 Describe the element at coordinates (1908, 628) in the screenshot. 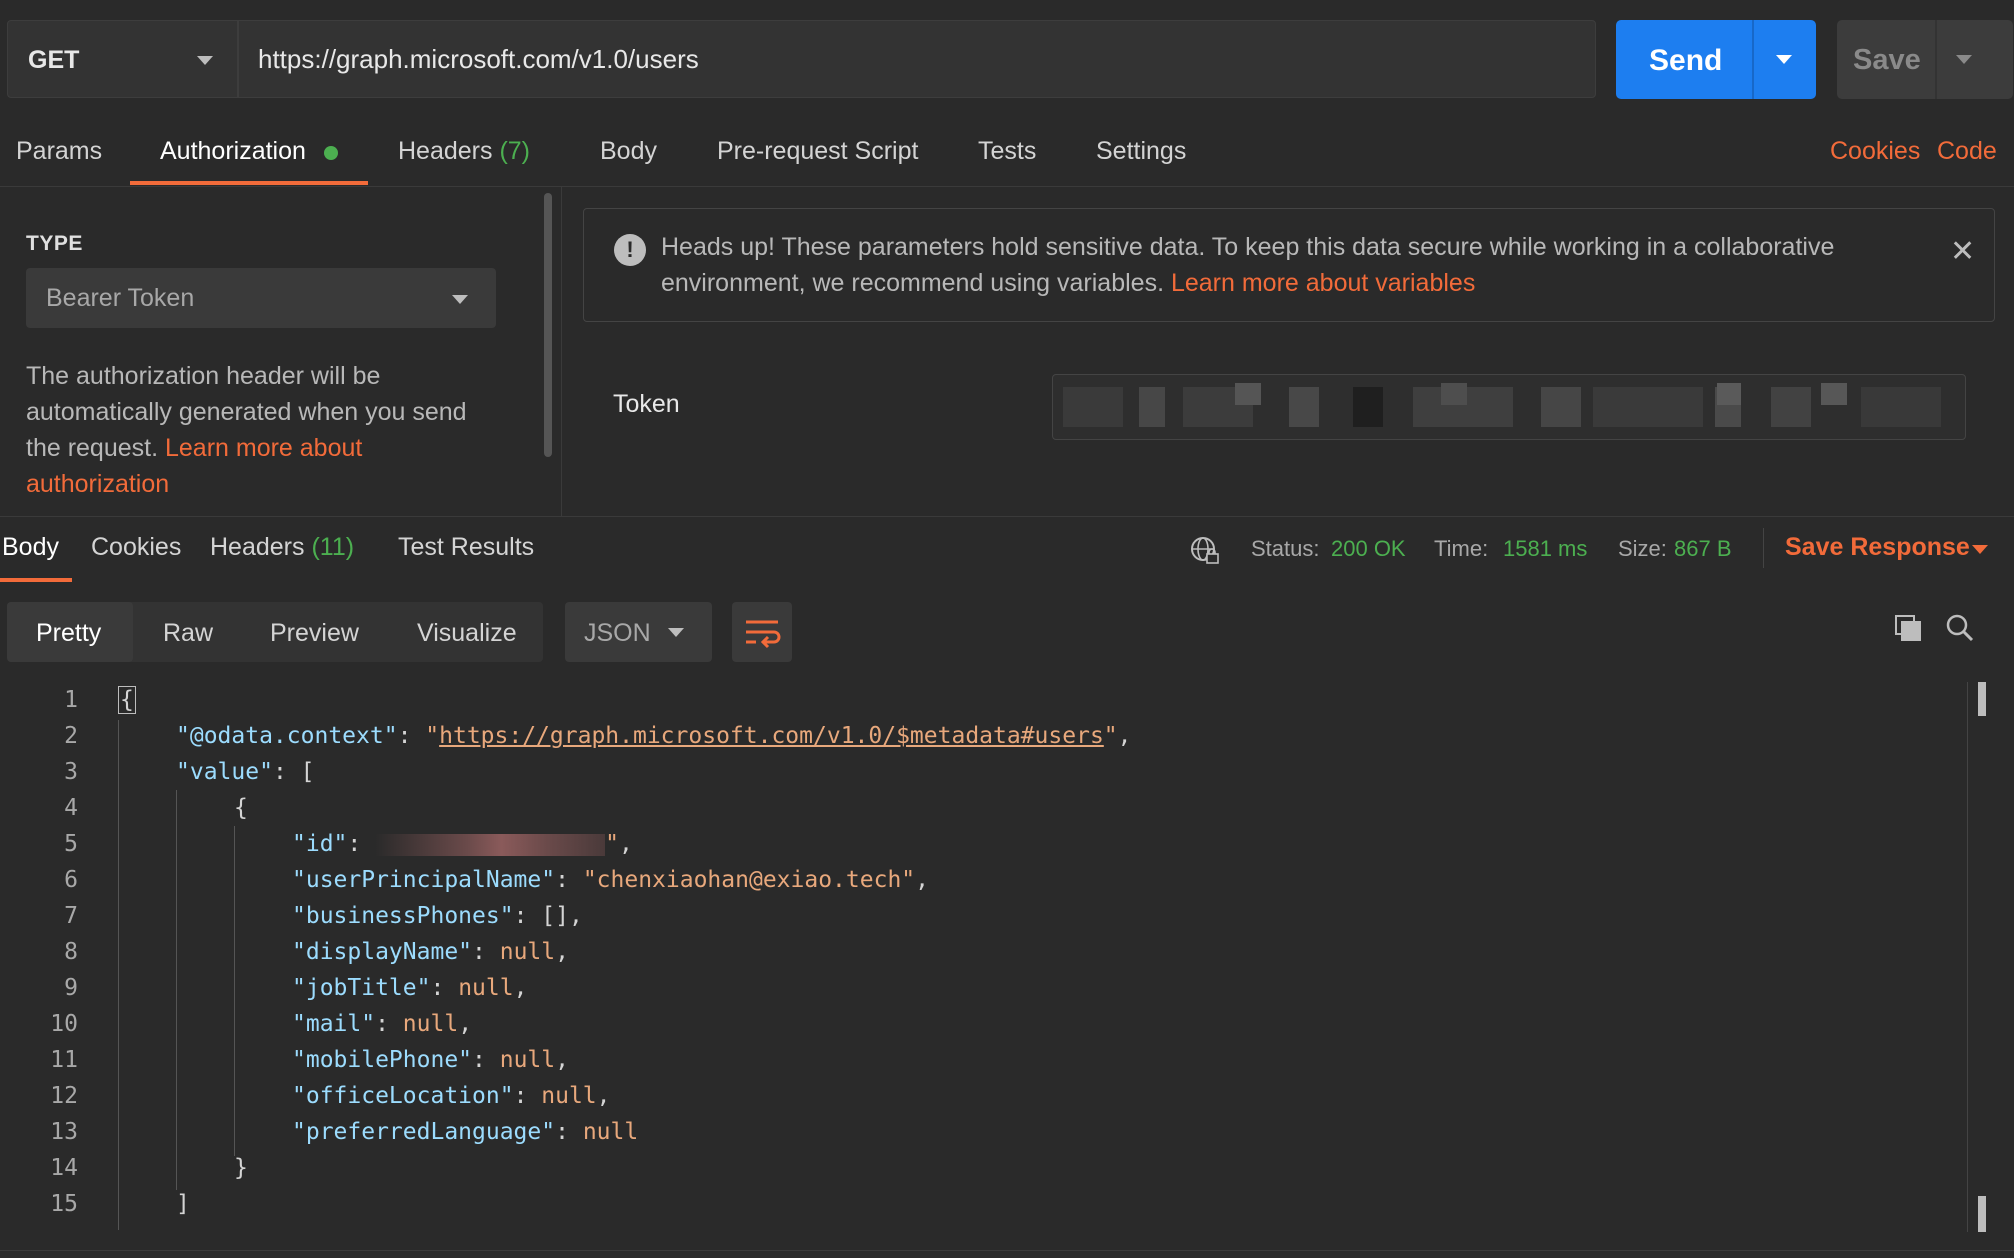

I see `copy-icon` at that location.